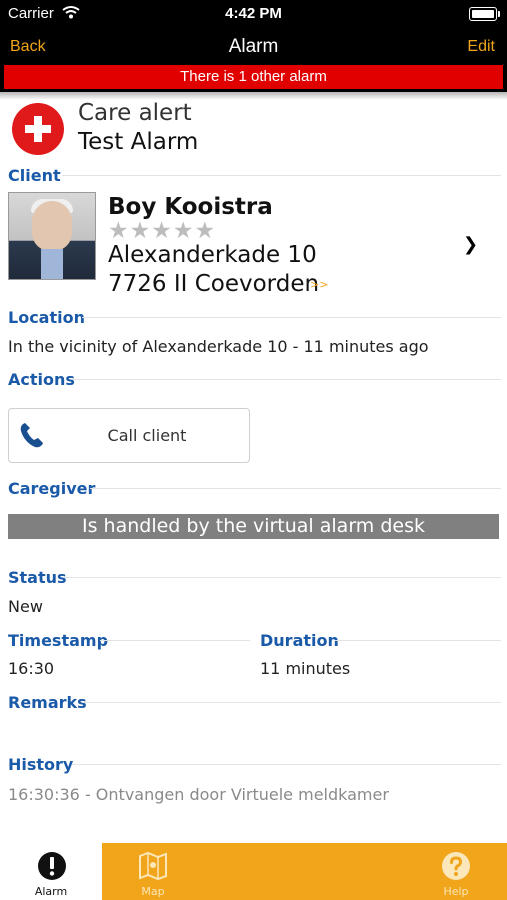 The width and height of the screenshot is (507, 900). What do you see at coordinates (34, 175) in the screenshot?
I see `section-client: Client` at bounding box center [34, 175].